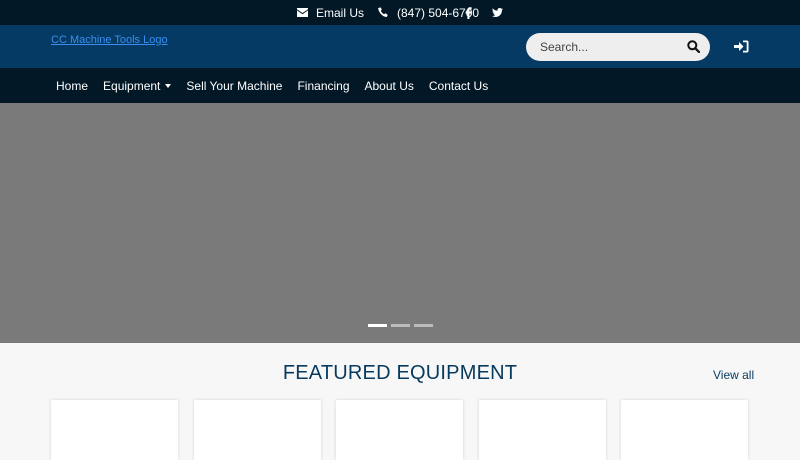  Describe the element at coordinates (109, 40) in the screenshot. I see `site-logo-link: CC Machine Tools Logo` at that location.